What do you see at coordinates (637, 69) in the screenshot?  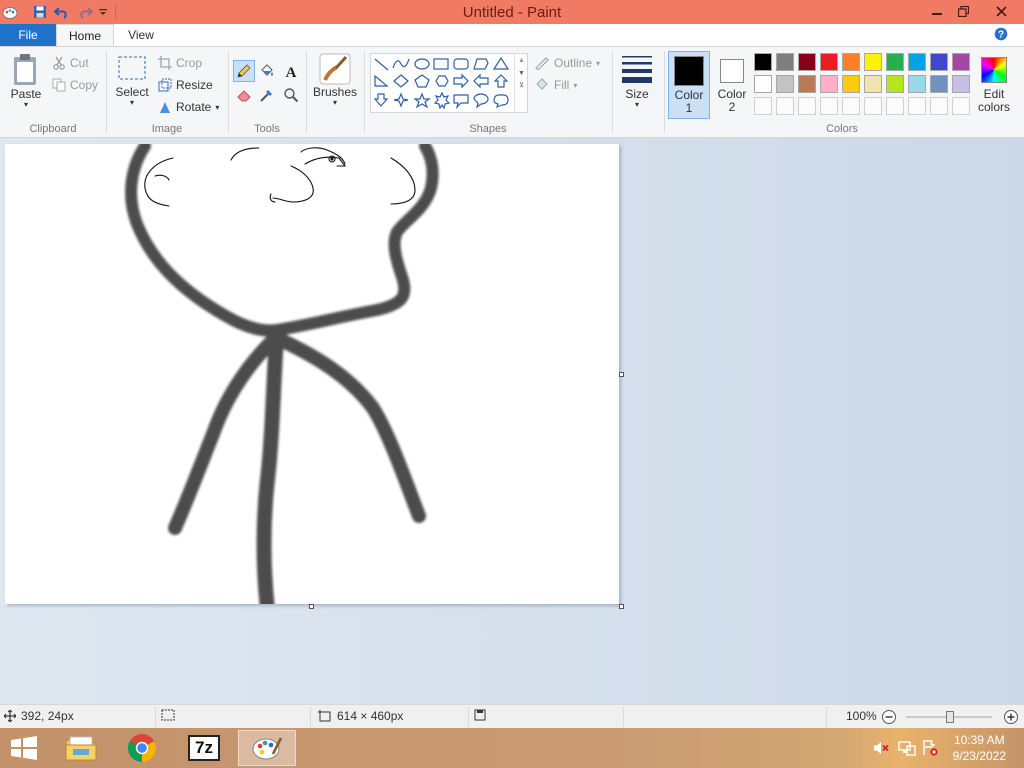 I see `line-size-icon` at bounding box center [637, 69].